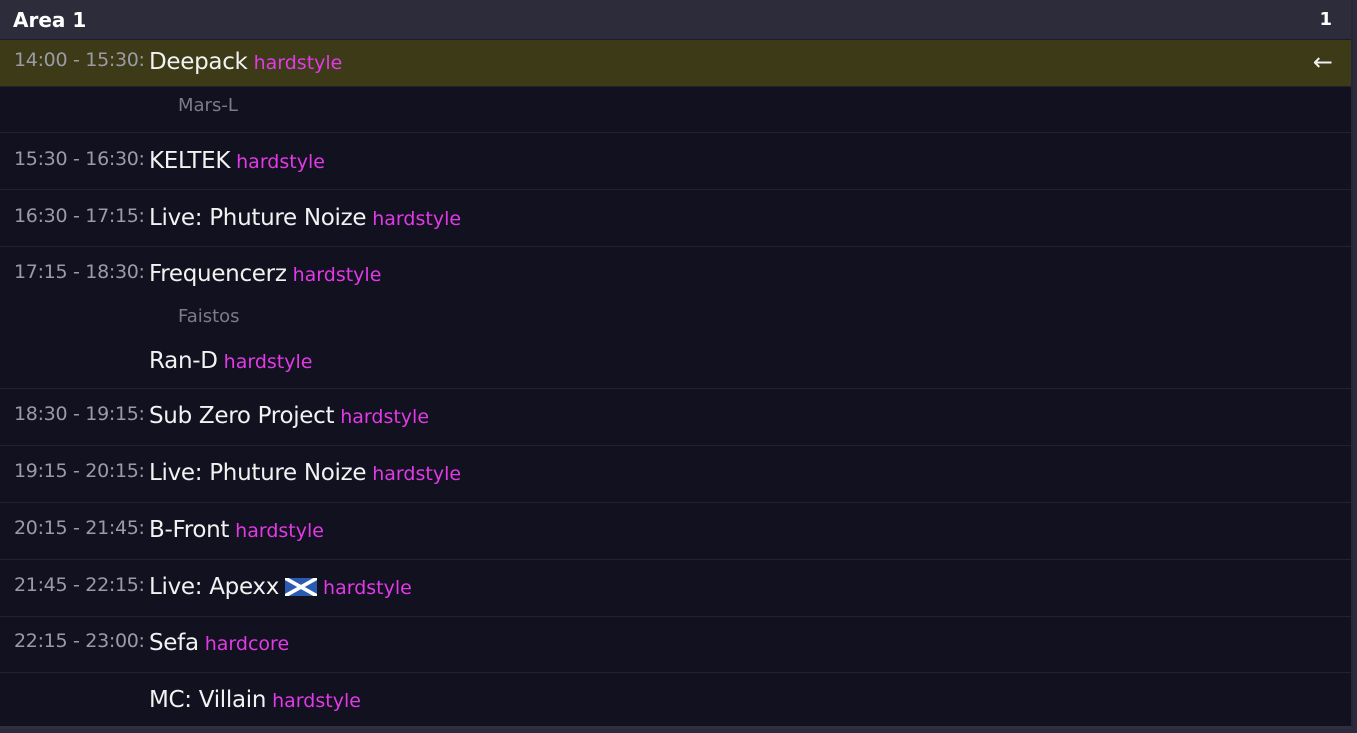 The height and width of the screenshot is (733, 1357). What do you see at coordinates (79, 641) in the screenshot?
I see `slot-time: 22:15 - 23:00:` at bounding box center [79, 641].